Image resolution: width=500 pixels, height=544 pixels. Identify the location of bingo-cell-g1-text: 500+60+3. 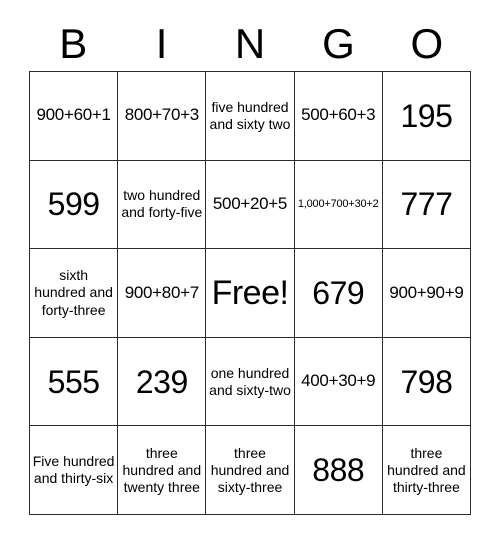
(338, 115).